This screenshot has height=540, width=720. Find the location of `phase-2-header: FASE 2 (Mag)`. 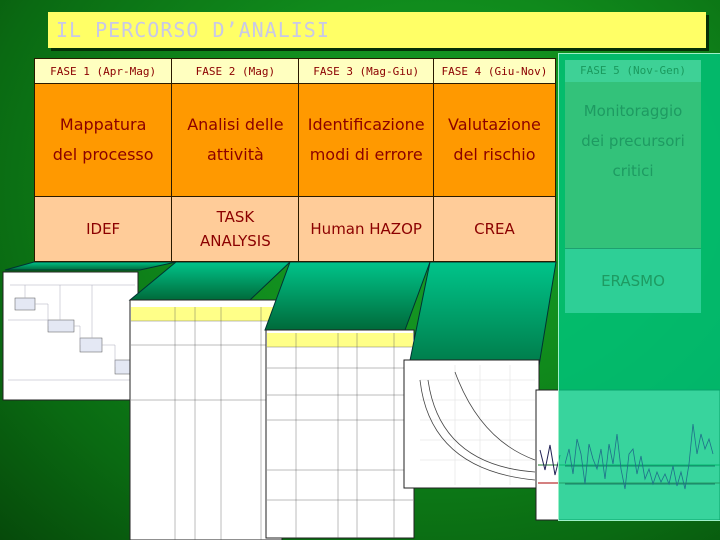

phase-2-header: FASE 2 (Mag) is located at coordinates (235, 71).